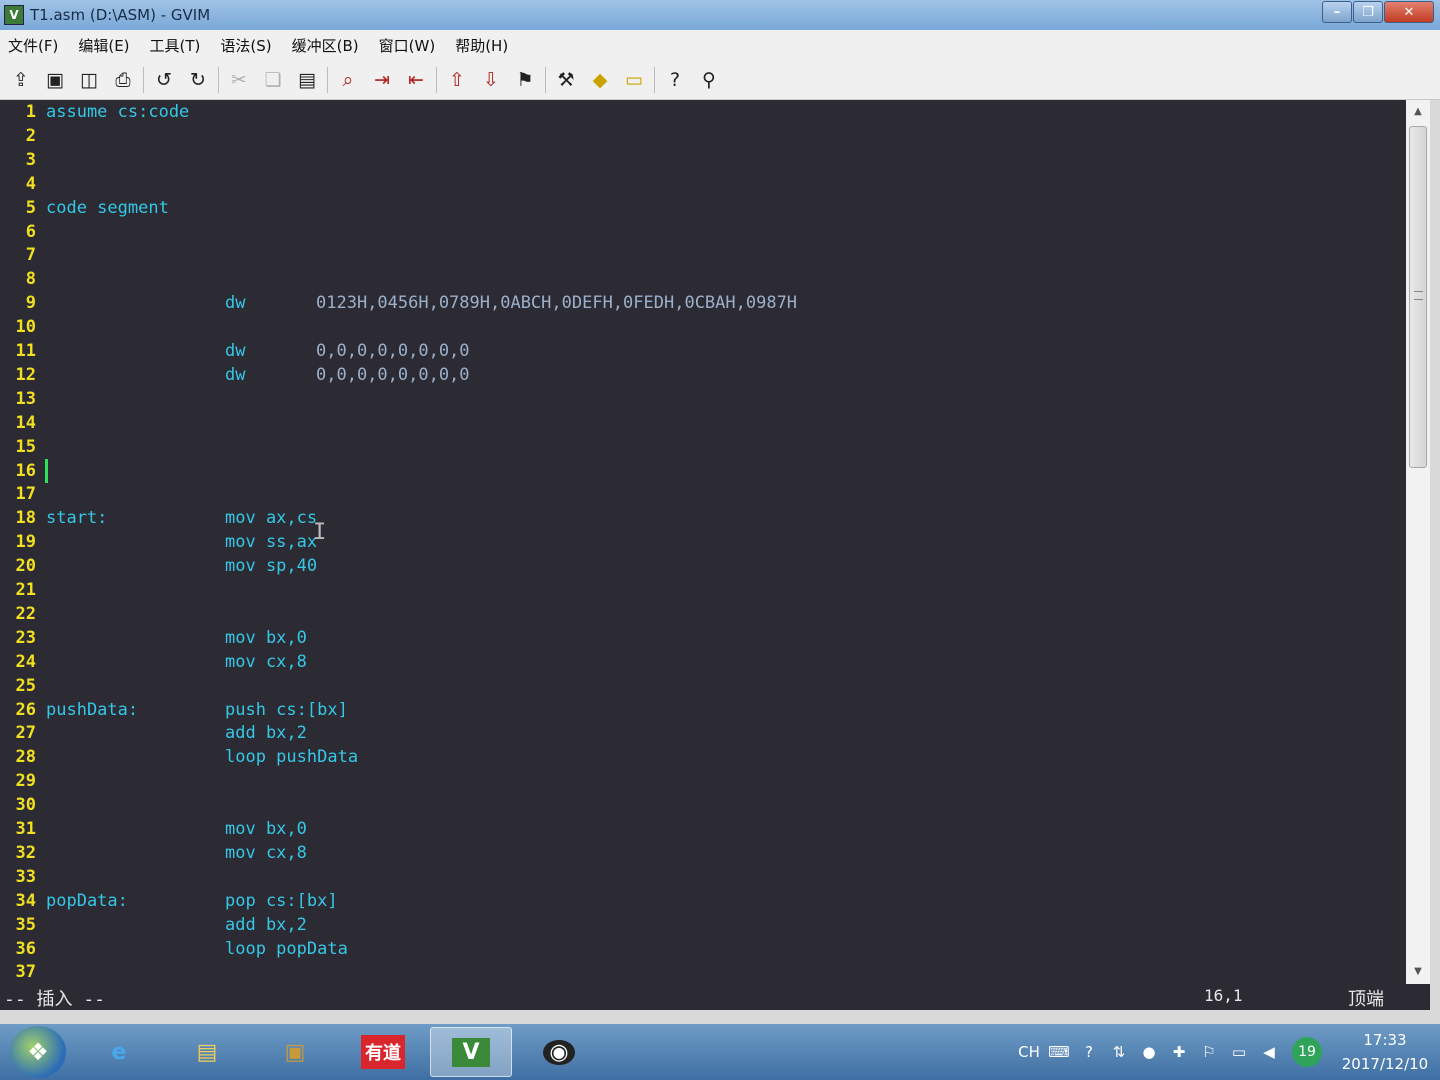 Image resolution: width=1440 pixels, height=1080 pixels. What do you see at coordinates (1269, 1052) in the screenshot?
I see `volume-icon: ◀` at bounding box center [1269, 1052].